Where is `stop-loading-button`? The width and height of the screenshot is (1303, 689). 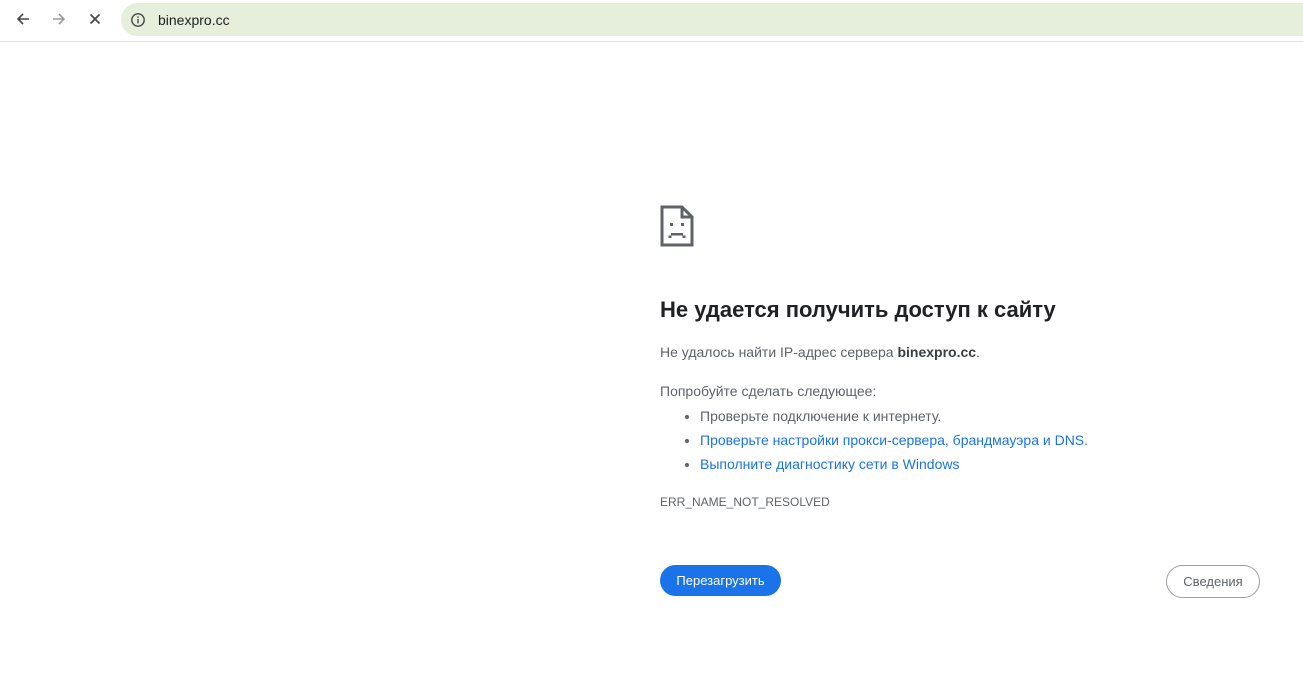
stop-loading-button is located at coordinates (95, 19).